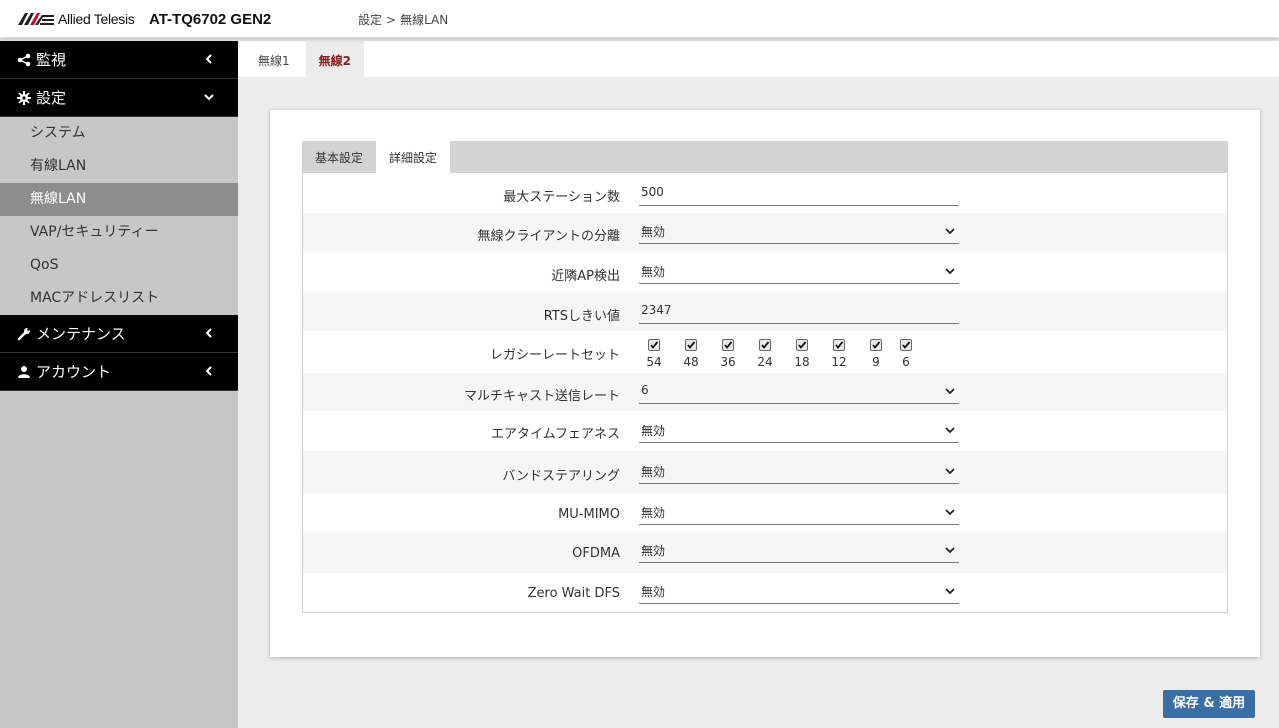 Image resolution: width=1279 pixels, height=728 pixels. I want to click on neighbor-ap-select: 無効, so click(799, 272).